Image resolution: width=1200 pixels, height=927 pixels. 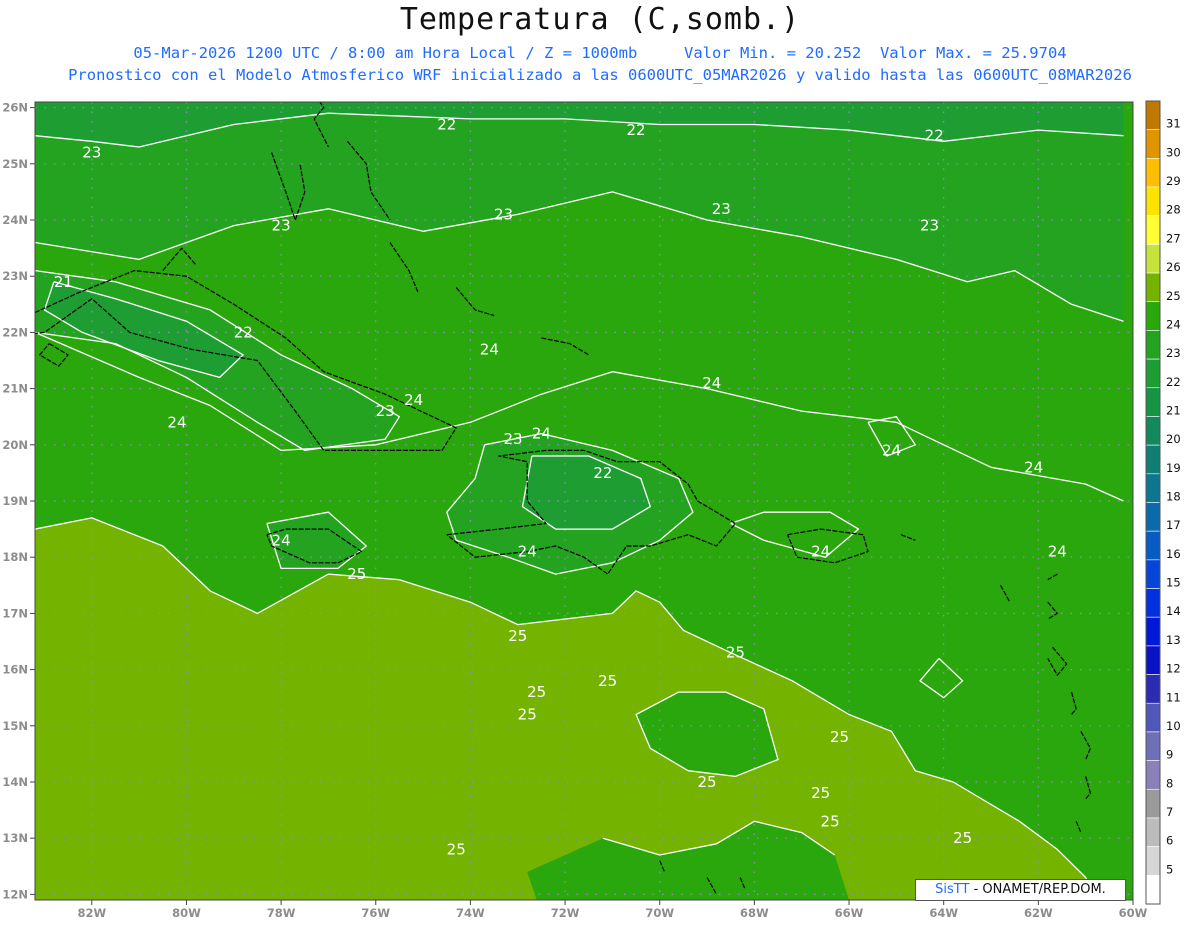 What do you see at coordinates (15, 164) in the screenshot?
I see `lat-tick-label: 25N` at bounding box center [15, 164].